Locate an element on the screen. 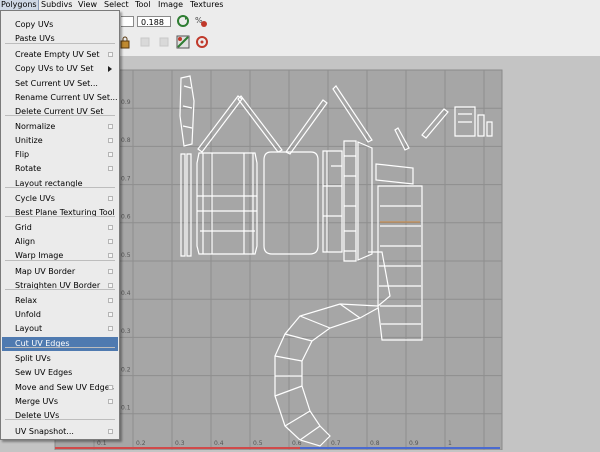 This screenshot has width=600, height=452. x-tick-label: 0.3 is located at coordinates (180, 443).